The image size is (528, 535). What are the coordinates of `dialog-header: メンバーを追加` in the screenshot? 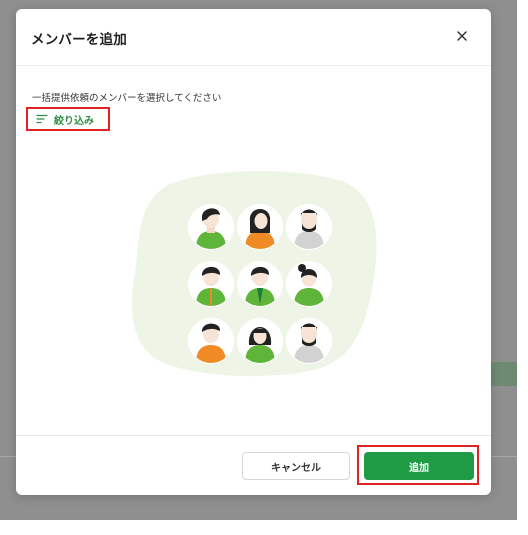 It's located at (253, 37).